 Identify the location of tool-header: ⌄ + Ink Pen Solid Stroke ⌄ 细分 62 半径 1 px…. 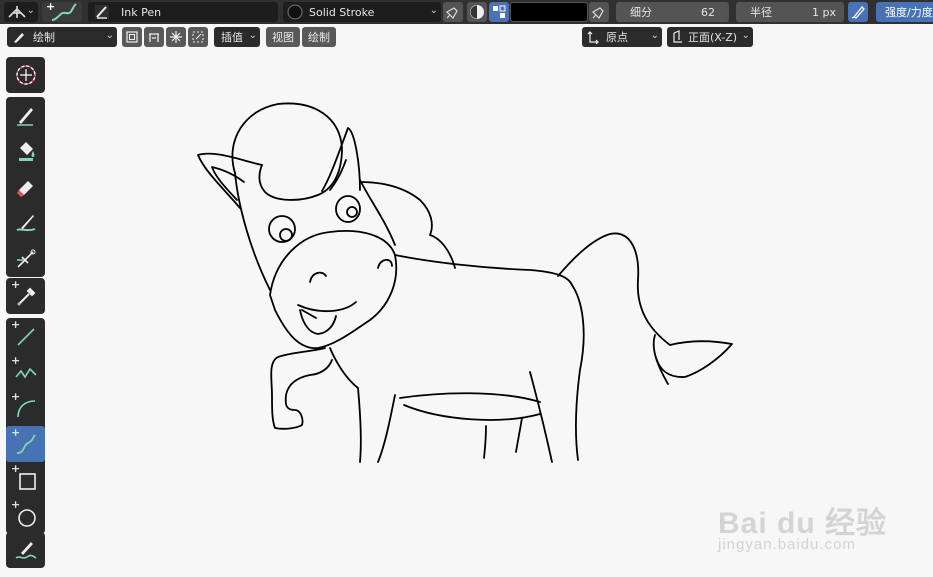
(466, 12).